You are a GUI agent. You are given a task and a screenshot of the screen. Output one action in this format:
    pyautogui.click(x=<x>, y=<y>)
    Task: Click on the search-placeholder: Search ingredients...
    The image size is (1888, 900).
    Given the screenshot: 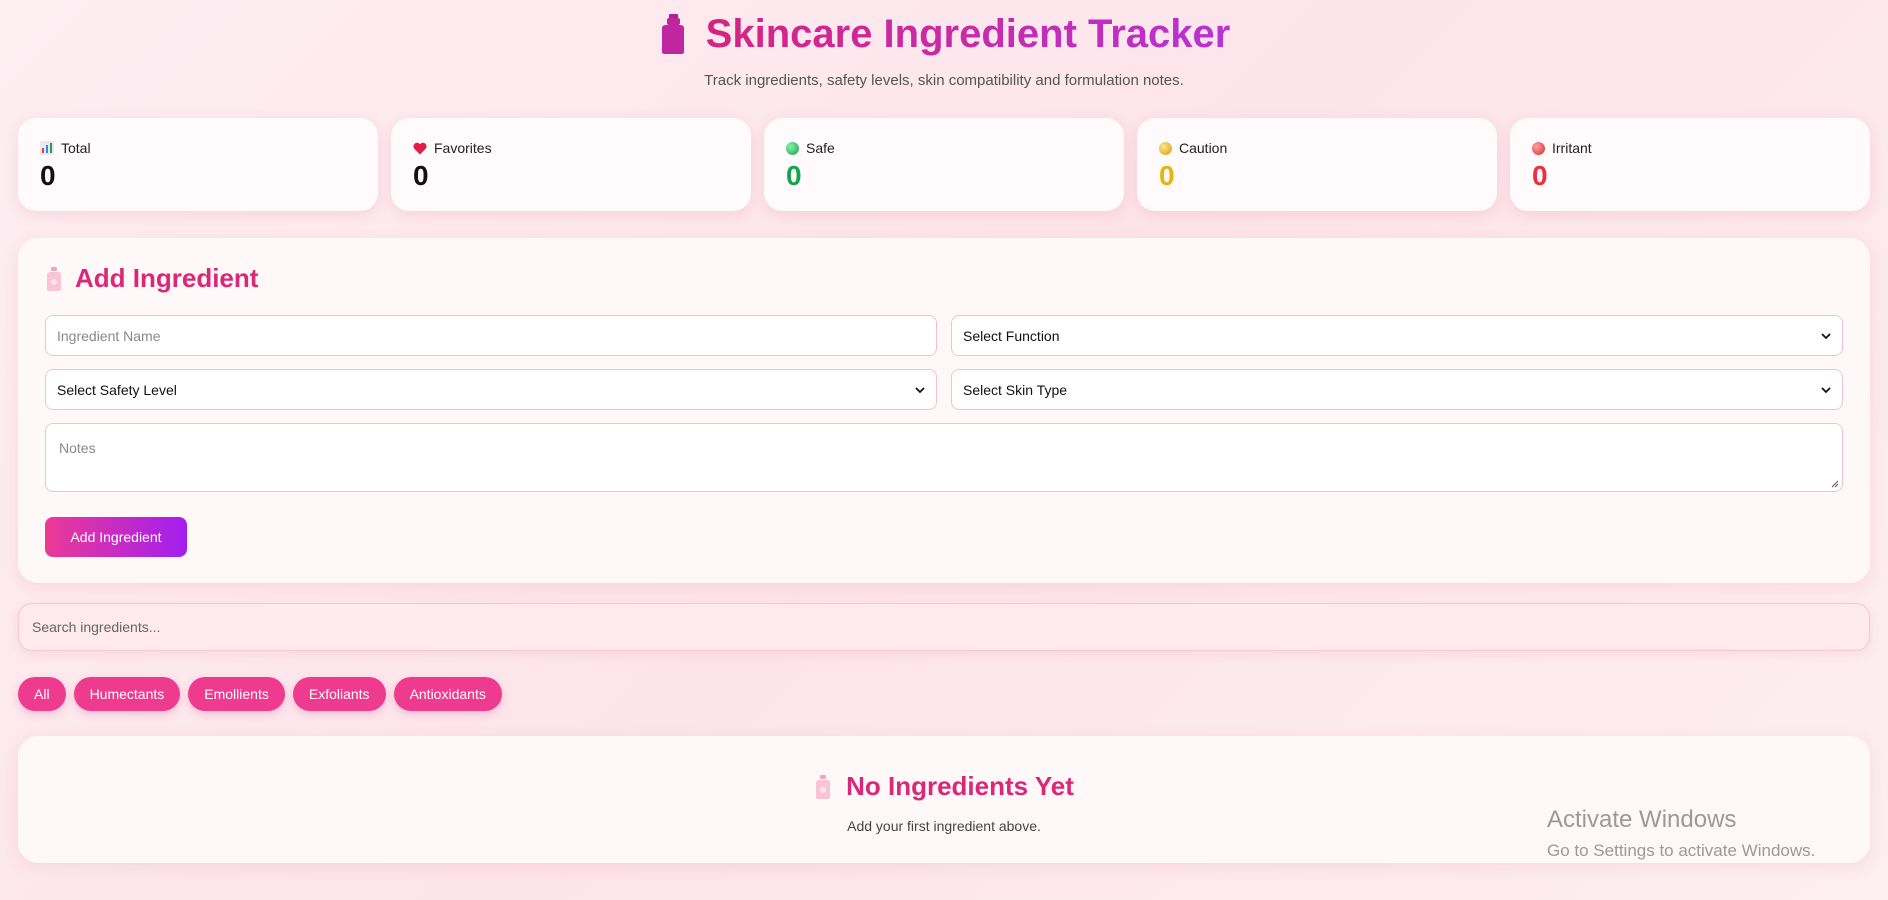 What is the action you would take?
    pyautogui.click(x=96, y=627)
    